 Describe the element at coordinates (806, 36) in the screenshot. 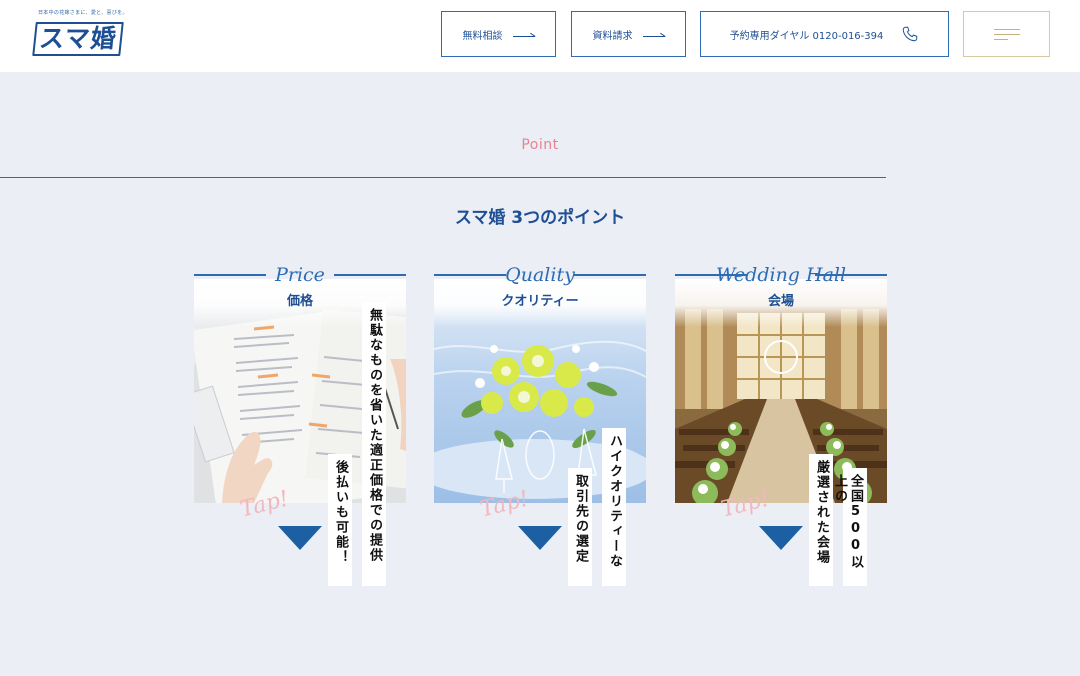

I see `reservation-phone-label: 予約専用ダイヤル 0120-016-394` at that location.